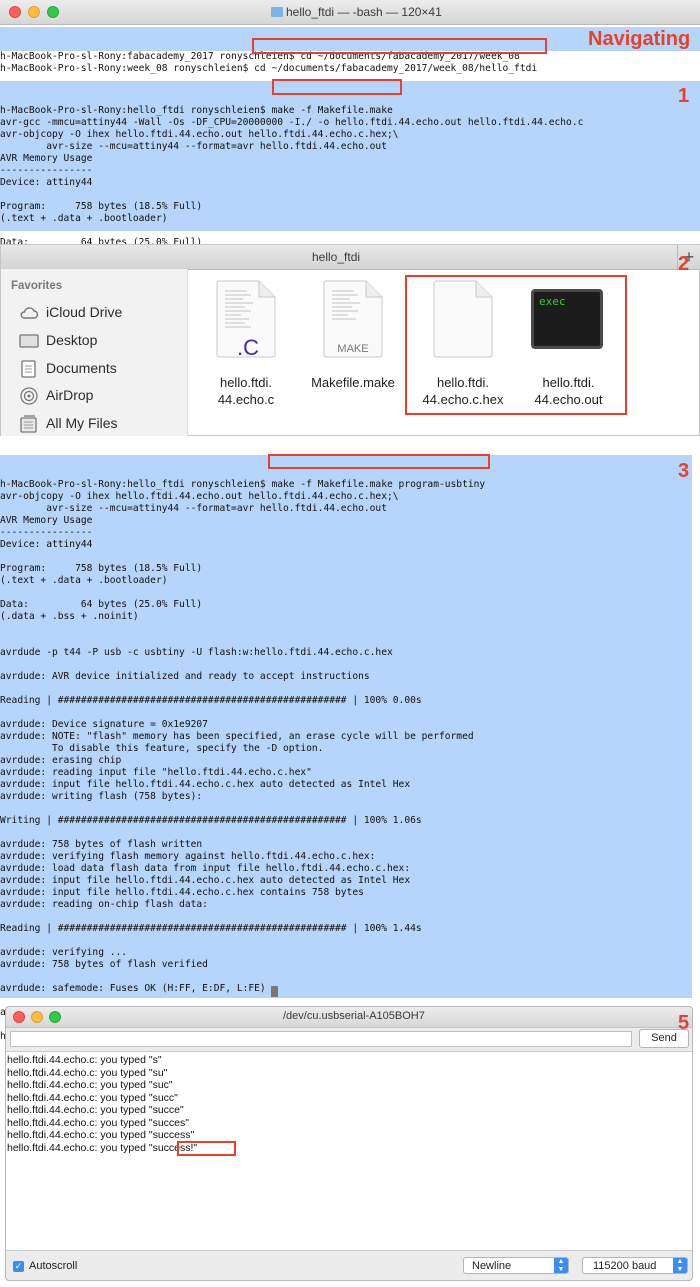 The height and width of the screenshot is (1287, 700). Describe the element at coordinates (82, 423) in the screenshot. I see `sidebar-item-label: All My Files` at that location.